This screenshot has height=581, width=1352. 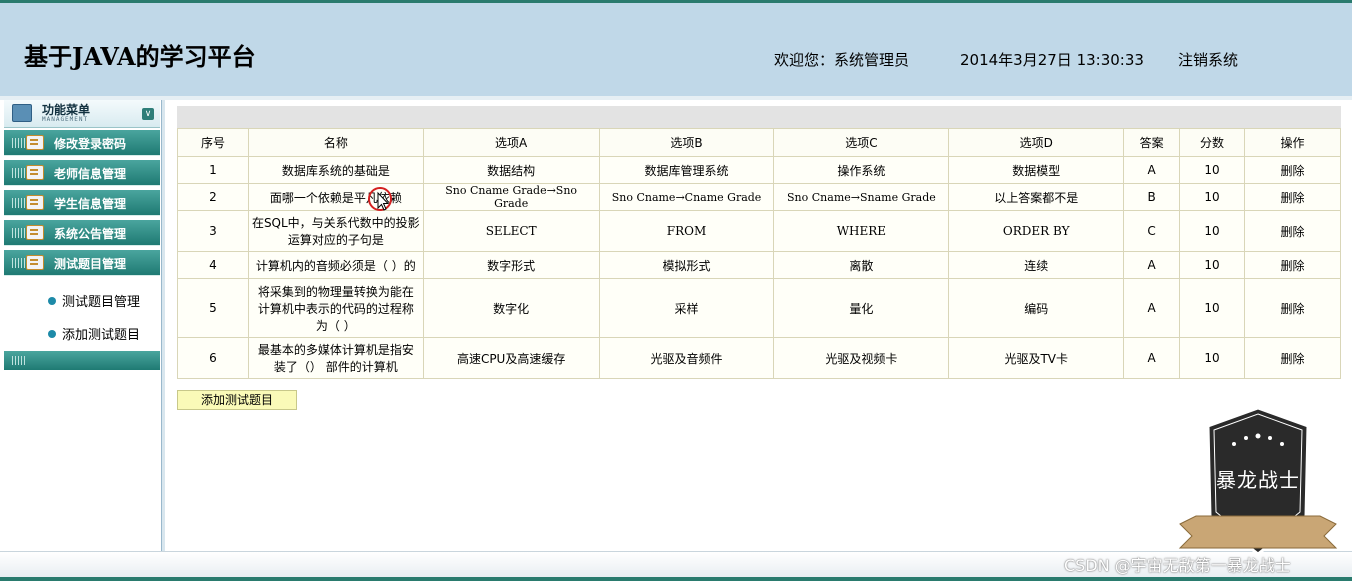 I want to click on cell-option-b: FROM, so click(x=686, y=231).